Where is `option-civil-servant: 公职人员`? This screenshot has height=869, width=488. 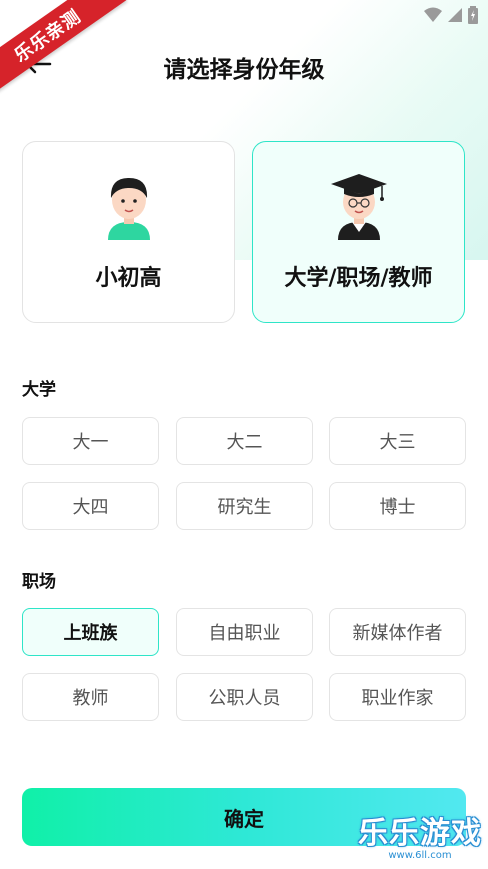 option-civil-servant: 公职人员 is located at coordinates (244, 697).